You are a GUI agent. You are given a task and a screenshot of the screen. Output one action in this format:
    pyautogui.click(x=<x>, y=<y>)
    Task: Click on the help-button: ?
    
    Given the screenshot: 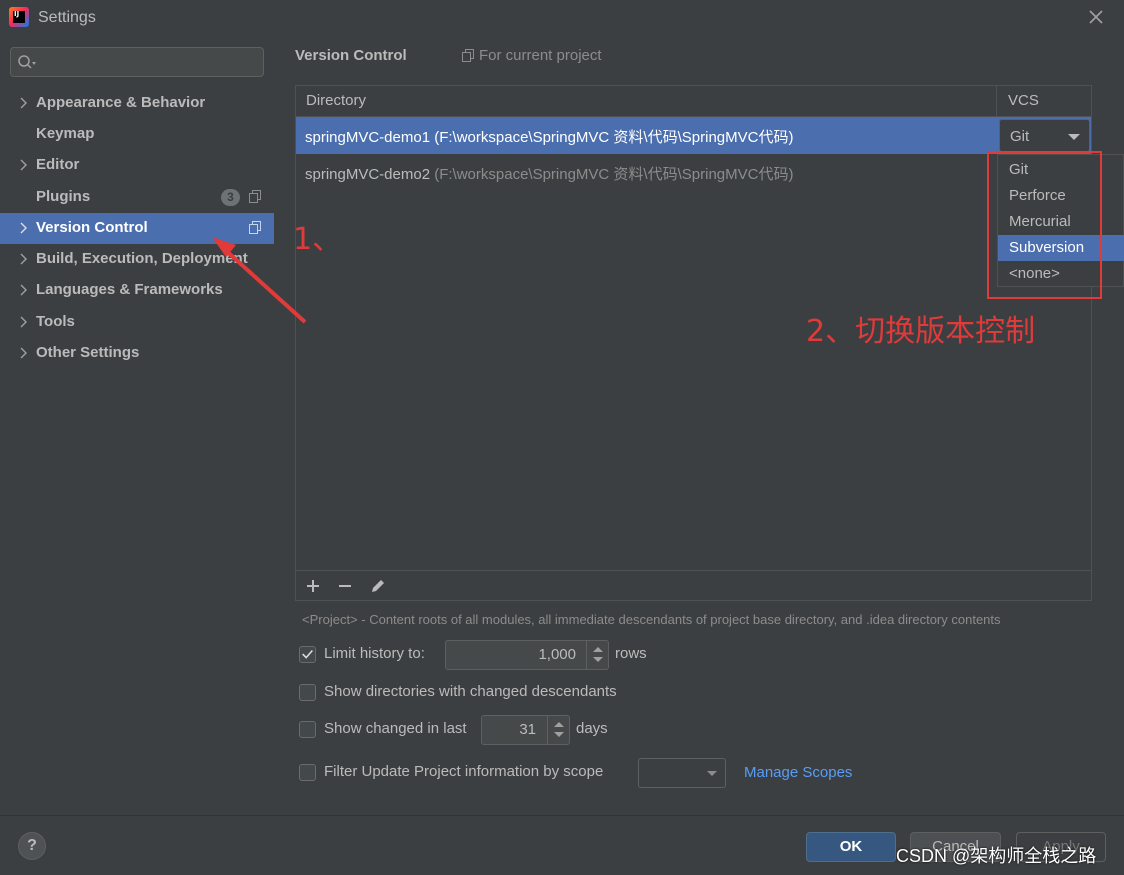 What is the action you would take?
    pyautogui.click(x=32, y=846)
    